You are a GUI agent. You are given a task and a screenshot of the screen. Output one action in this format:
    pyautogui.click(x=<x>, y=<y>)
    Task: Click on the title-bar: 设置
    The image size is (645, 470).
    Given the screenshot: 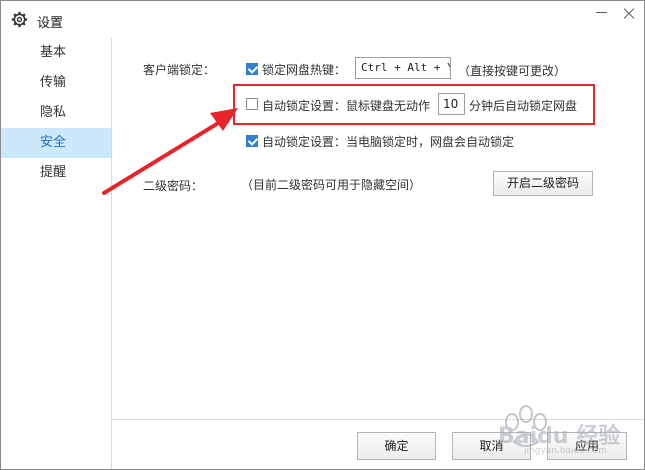 What is the action you would take?
    pyautogui.click(x=322, y=19)
    